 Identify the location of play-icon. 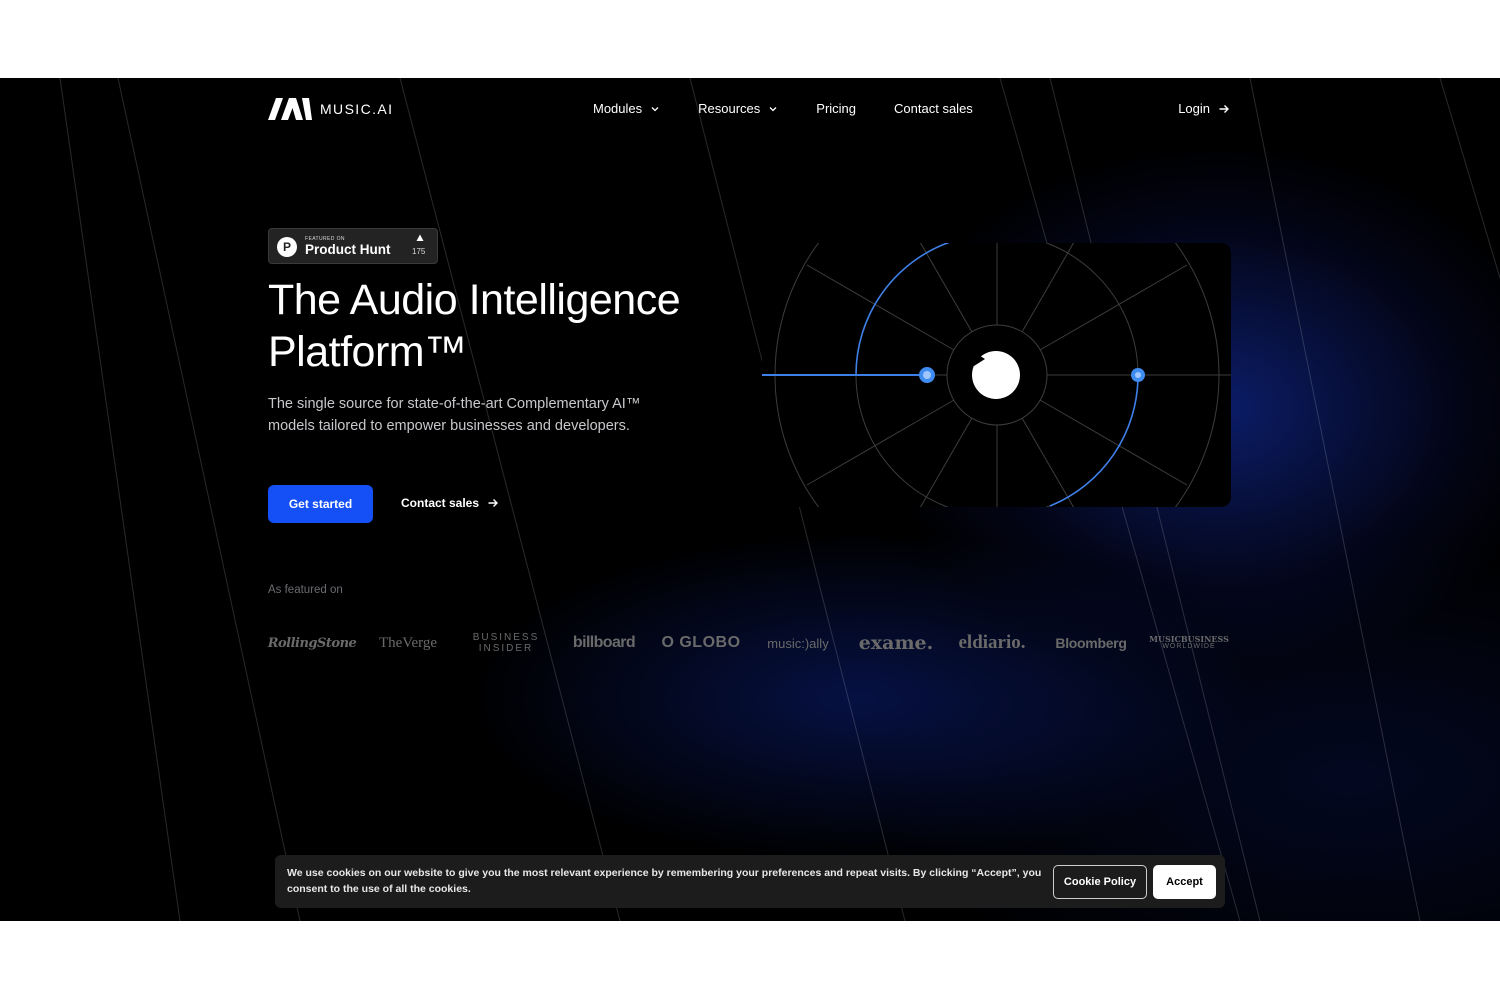
(979, 359).